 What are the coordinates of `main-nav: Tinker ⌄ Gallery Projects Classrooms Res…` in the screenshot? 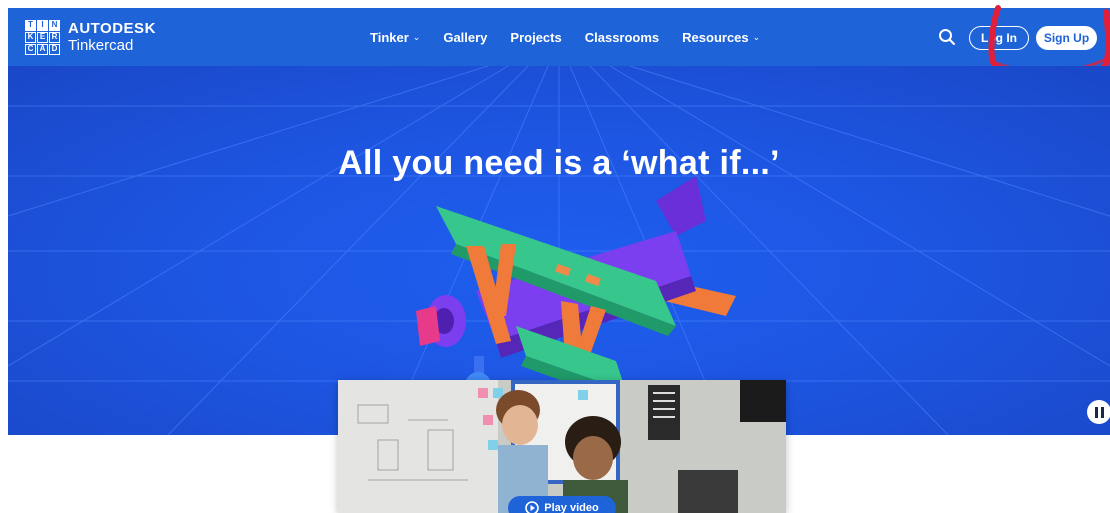 It's located at (576, 37).